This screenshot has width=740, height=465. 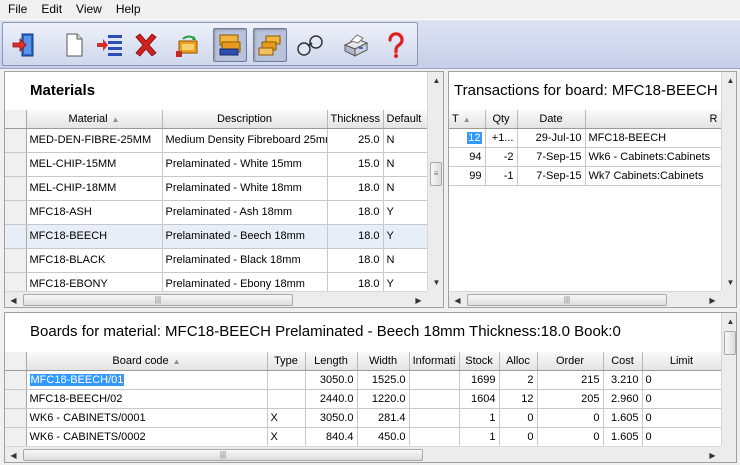 I want to click on table-cell: Y, so click(x=405, y=212).